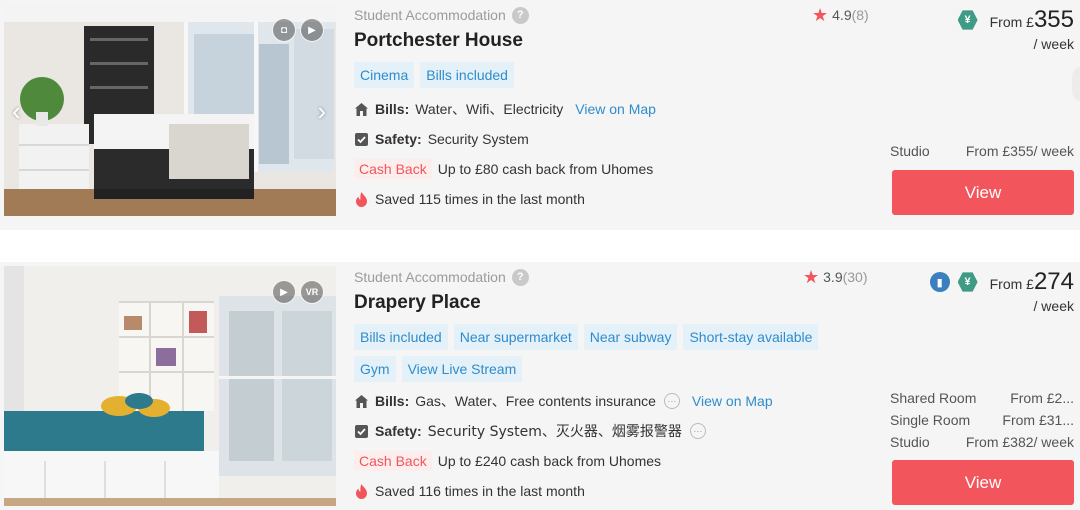 The height and width of the screenshot is (510, 1080). Describe the element at coordinates (855, 277) in the screenshot. I see `rating-count: (30)` at that location.